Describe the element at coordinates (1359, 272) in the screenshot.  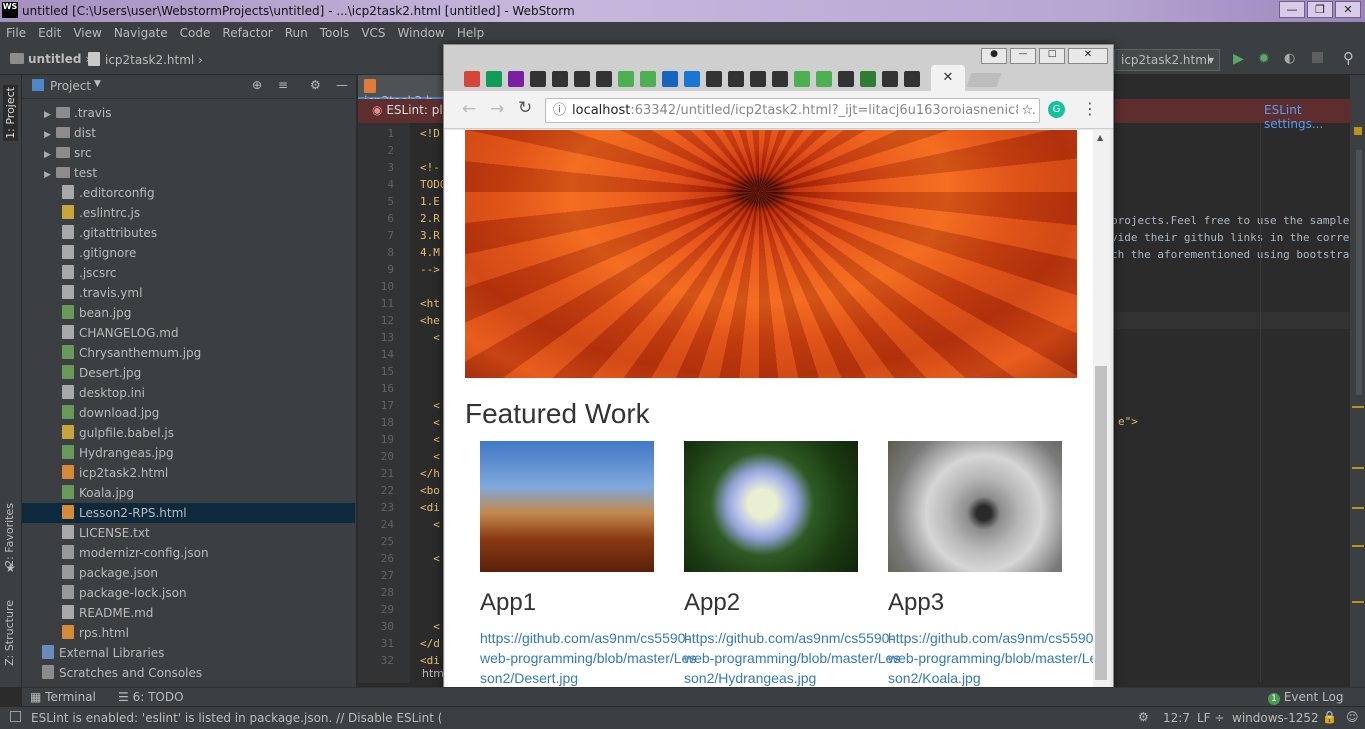
I see `editor-scrollbar` at that location.